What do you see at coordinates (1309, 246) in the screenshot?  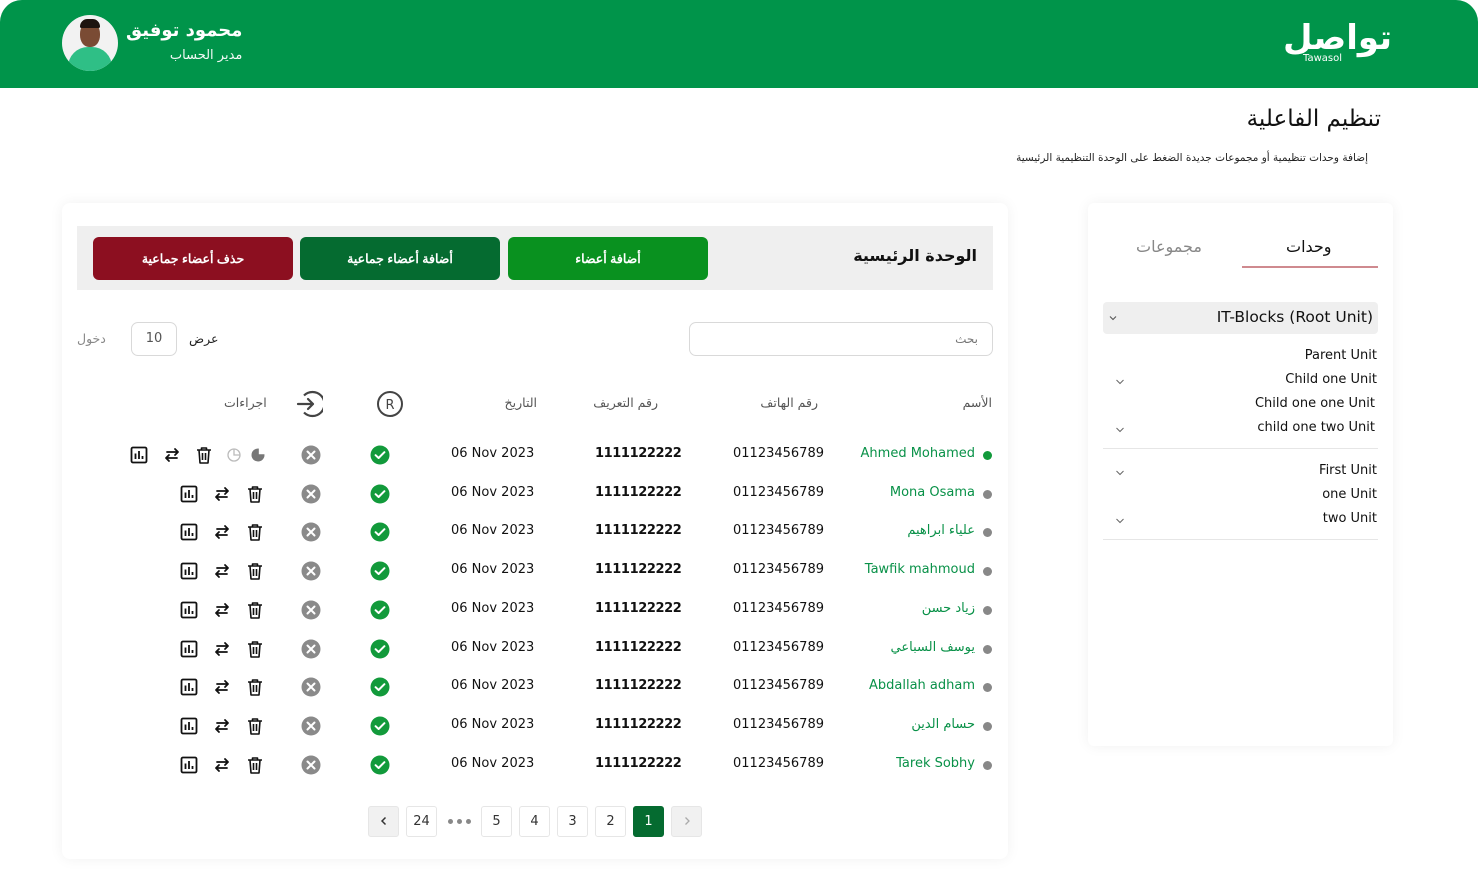 I see `tab-units: وحدات` at bounding box center [1309, 246].